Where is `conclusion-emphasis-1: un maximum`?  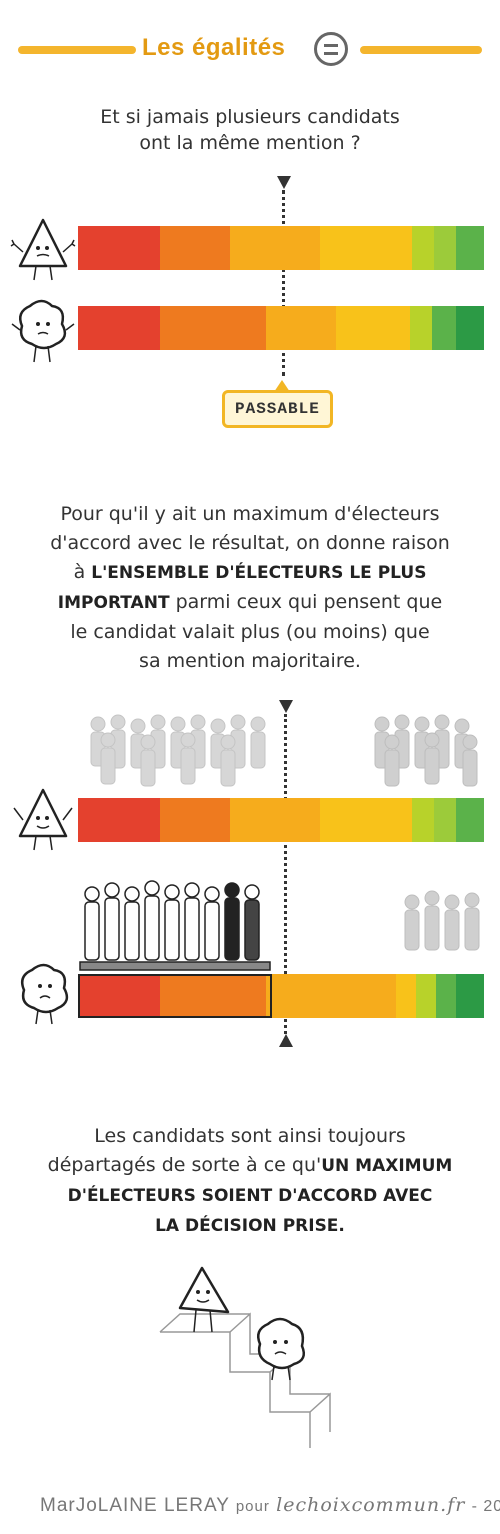 conclusion-emphasis-1: un maximum is located at coordinates (387, 1166).